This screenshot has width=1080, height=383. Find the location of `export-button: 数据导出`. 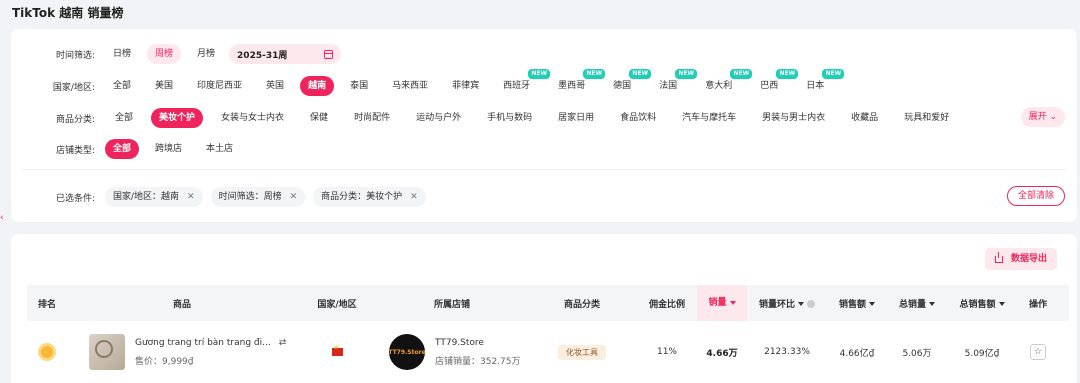

export-button: 数据导出 is located at coordinates (1020, 259).